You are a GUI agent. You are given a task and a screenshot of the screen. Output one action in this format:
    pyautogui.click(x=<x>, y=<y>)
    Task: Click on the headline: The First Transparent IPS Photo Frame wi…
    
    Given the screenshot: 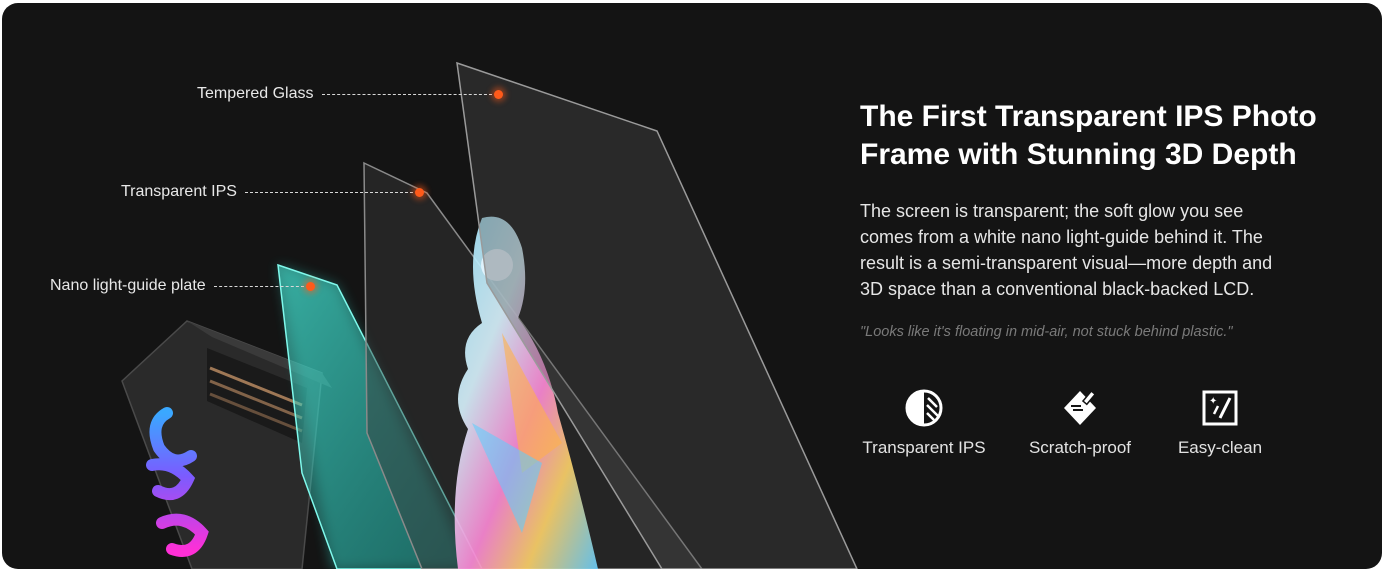 What is the action you would take?
    pyautogui.click(x=1105, y=136)
    